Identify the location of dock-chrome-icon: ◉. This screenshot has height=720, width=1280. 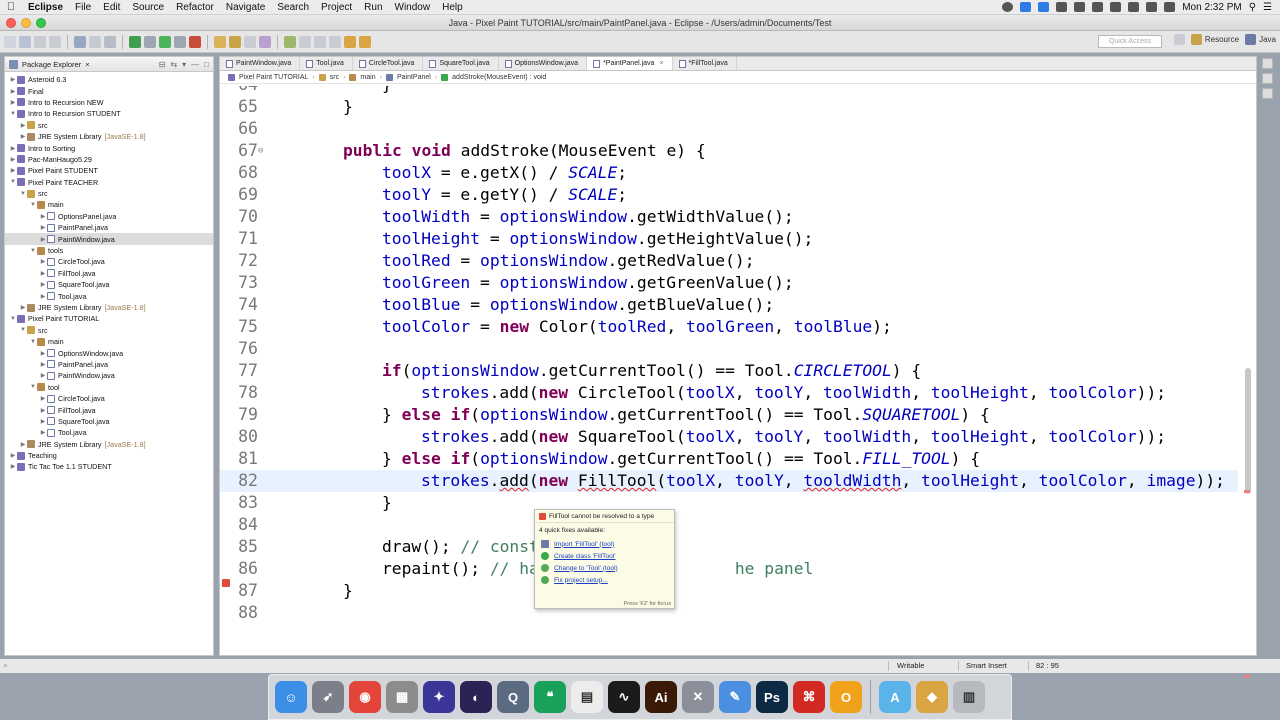
(365, 697).